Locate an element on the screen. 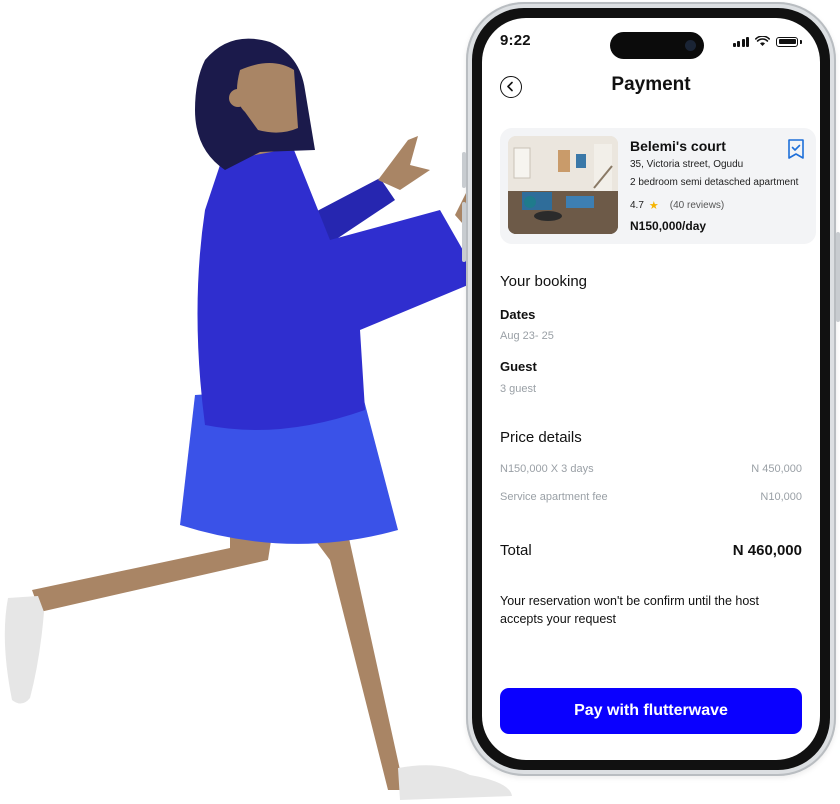 The height and width of the screenshot is (804, 840). rating-value: 4.7 is located at coordinates (637, 205).